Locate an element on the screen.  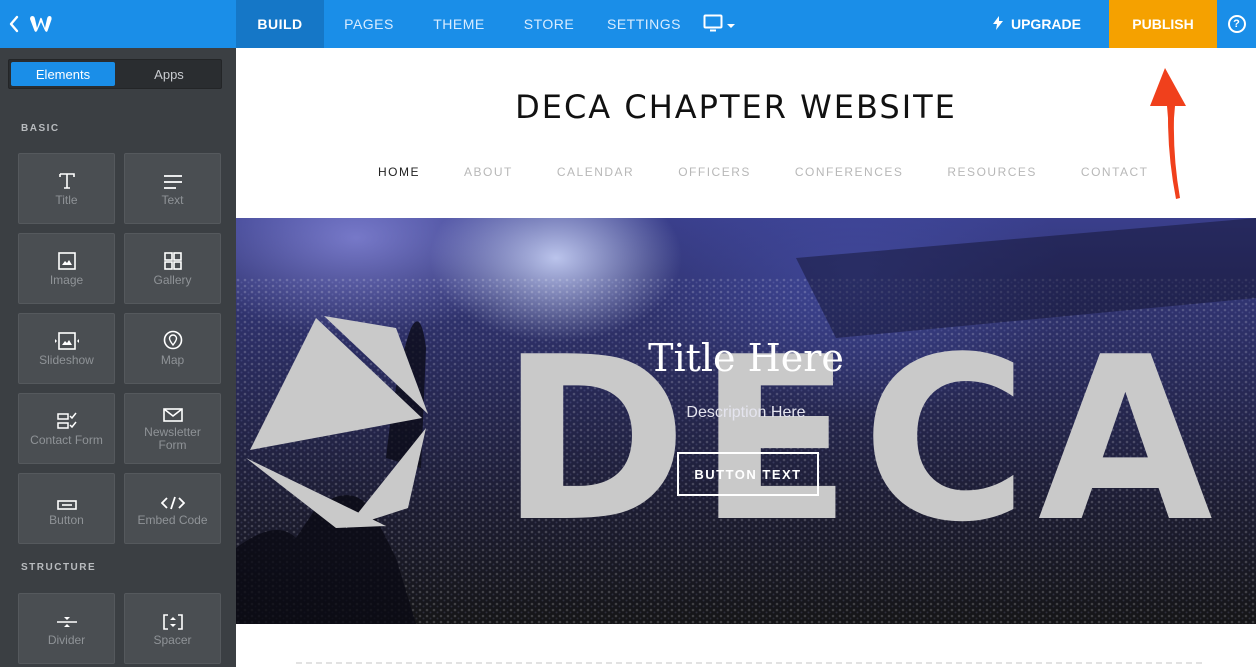
element-label: Embed Code is located at coordinates (172, 520).